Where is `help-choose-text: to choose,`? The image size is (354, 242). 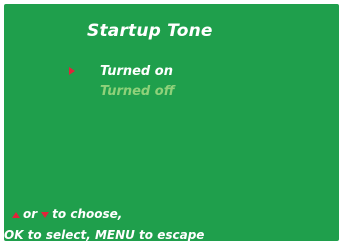
help-choose-text: to choose, is located at coordinates (87, 214).